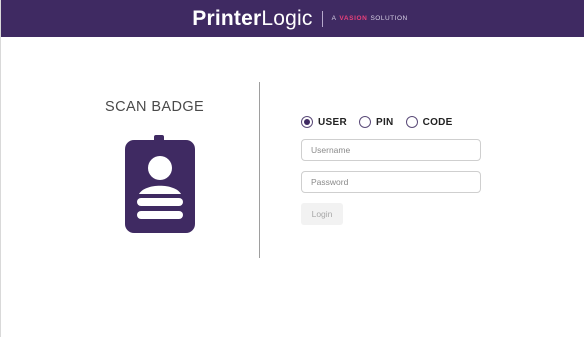  I want to click on login-button: Login, so click(322, 214).